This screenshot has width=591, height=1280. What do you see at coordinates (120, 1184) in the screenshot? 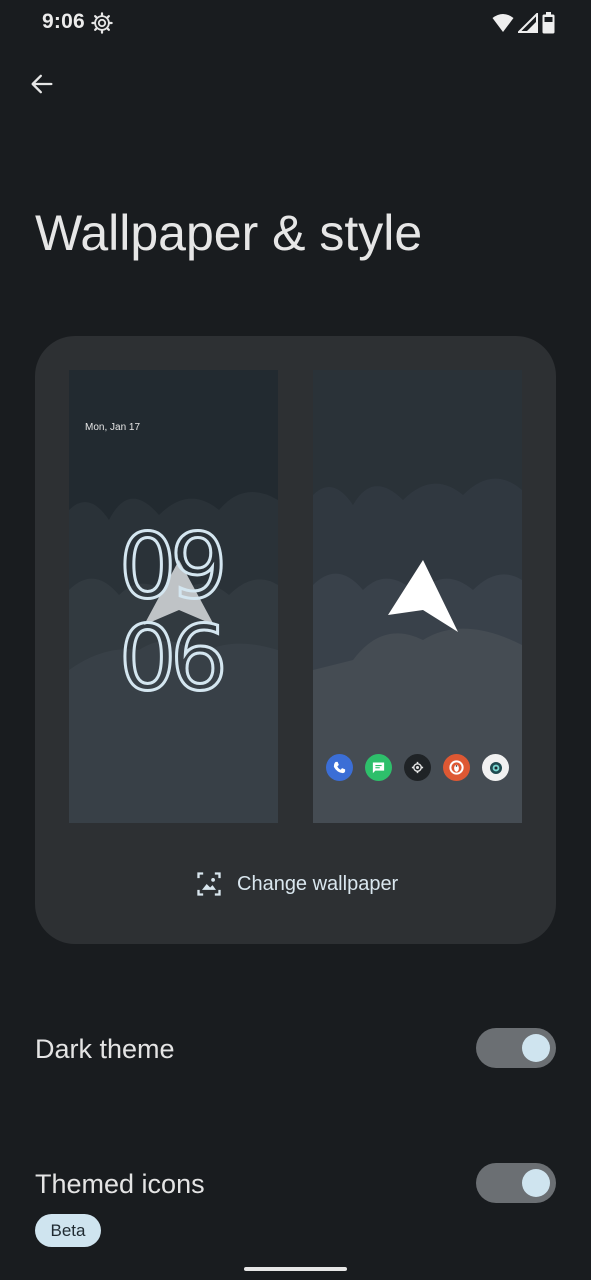
I see `themed-icons-label: Themed icons` at bounding box center [120, 1184].